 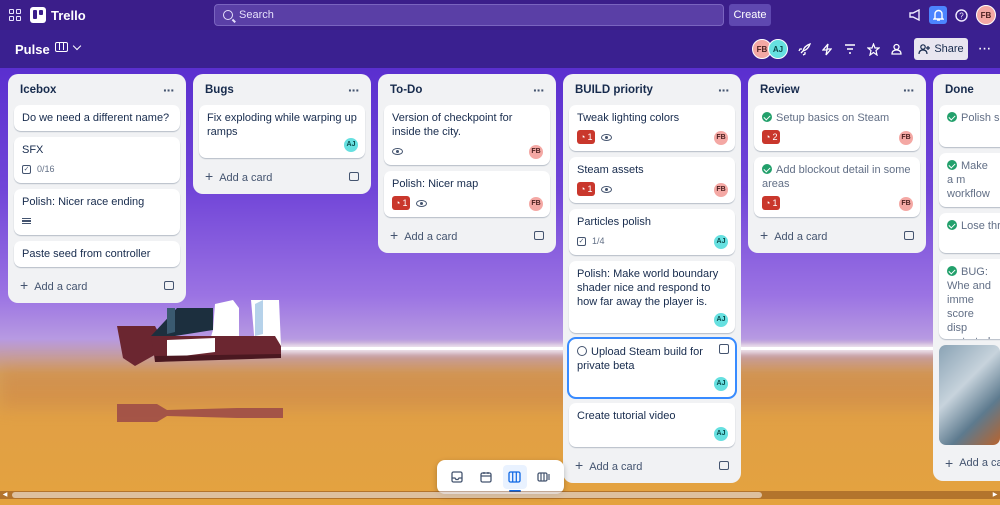 I want to click on star-icon, so click(x=873, y=49).